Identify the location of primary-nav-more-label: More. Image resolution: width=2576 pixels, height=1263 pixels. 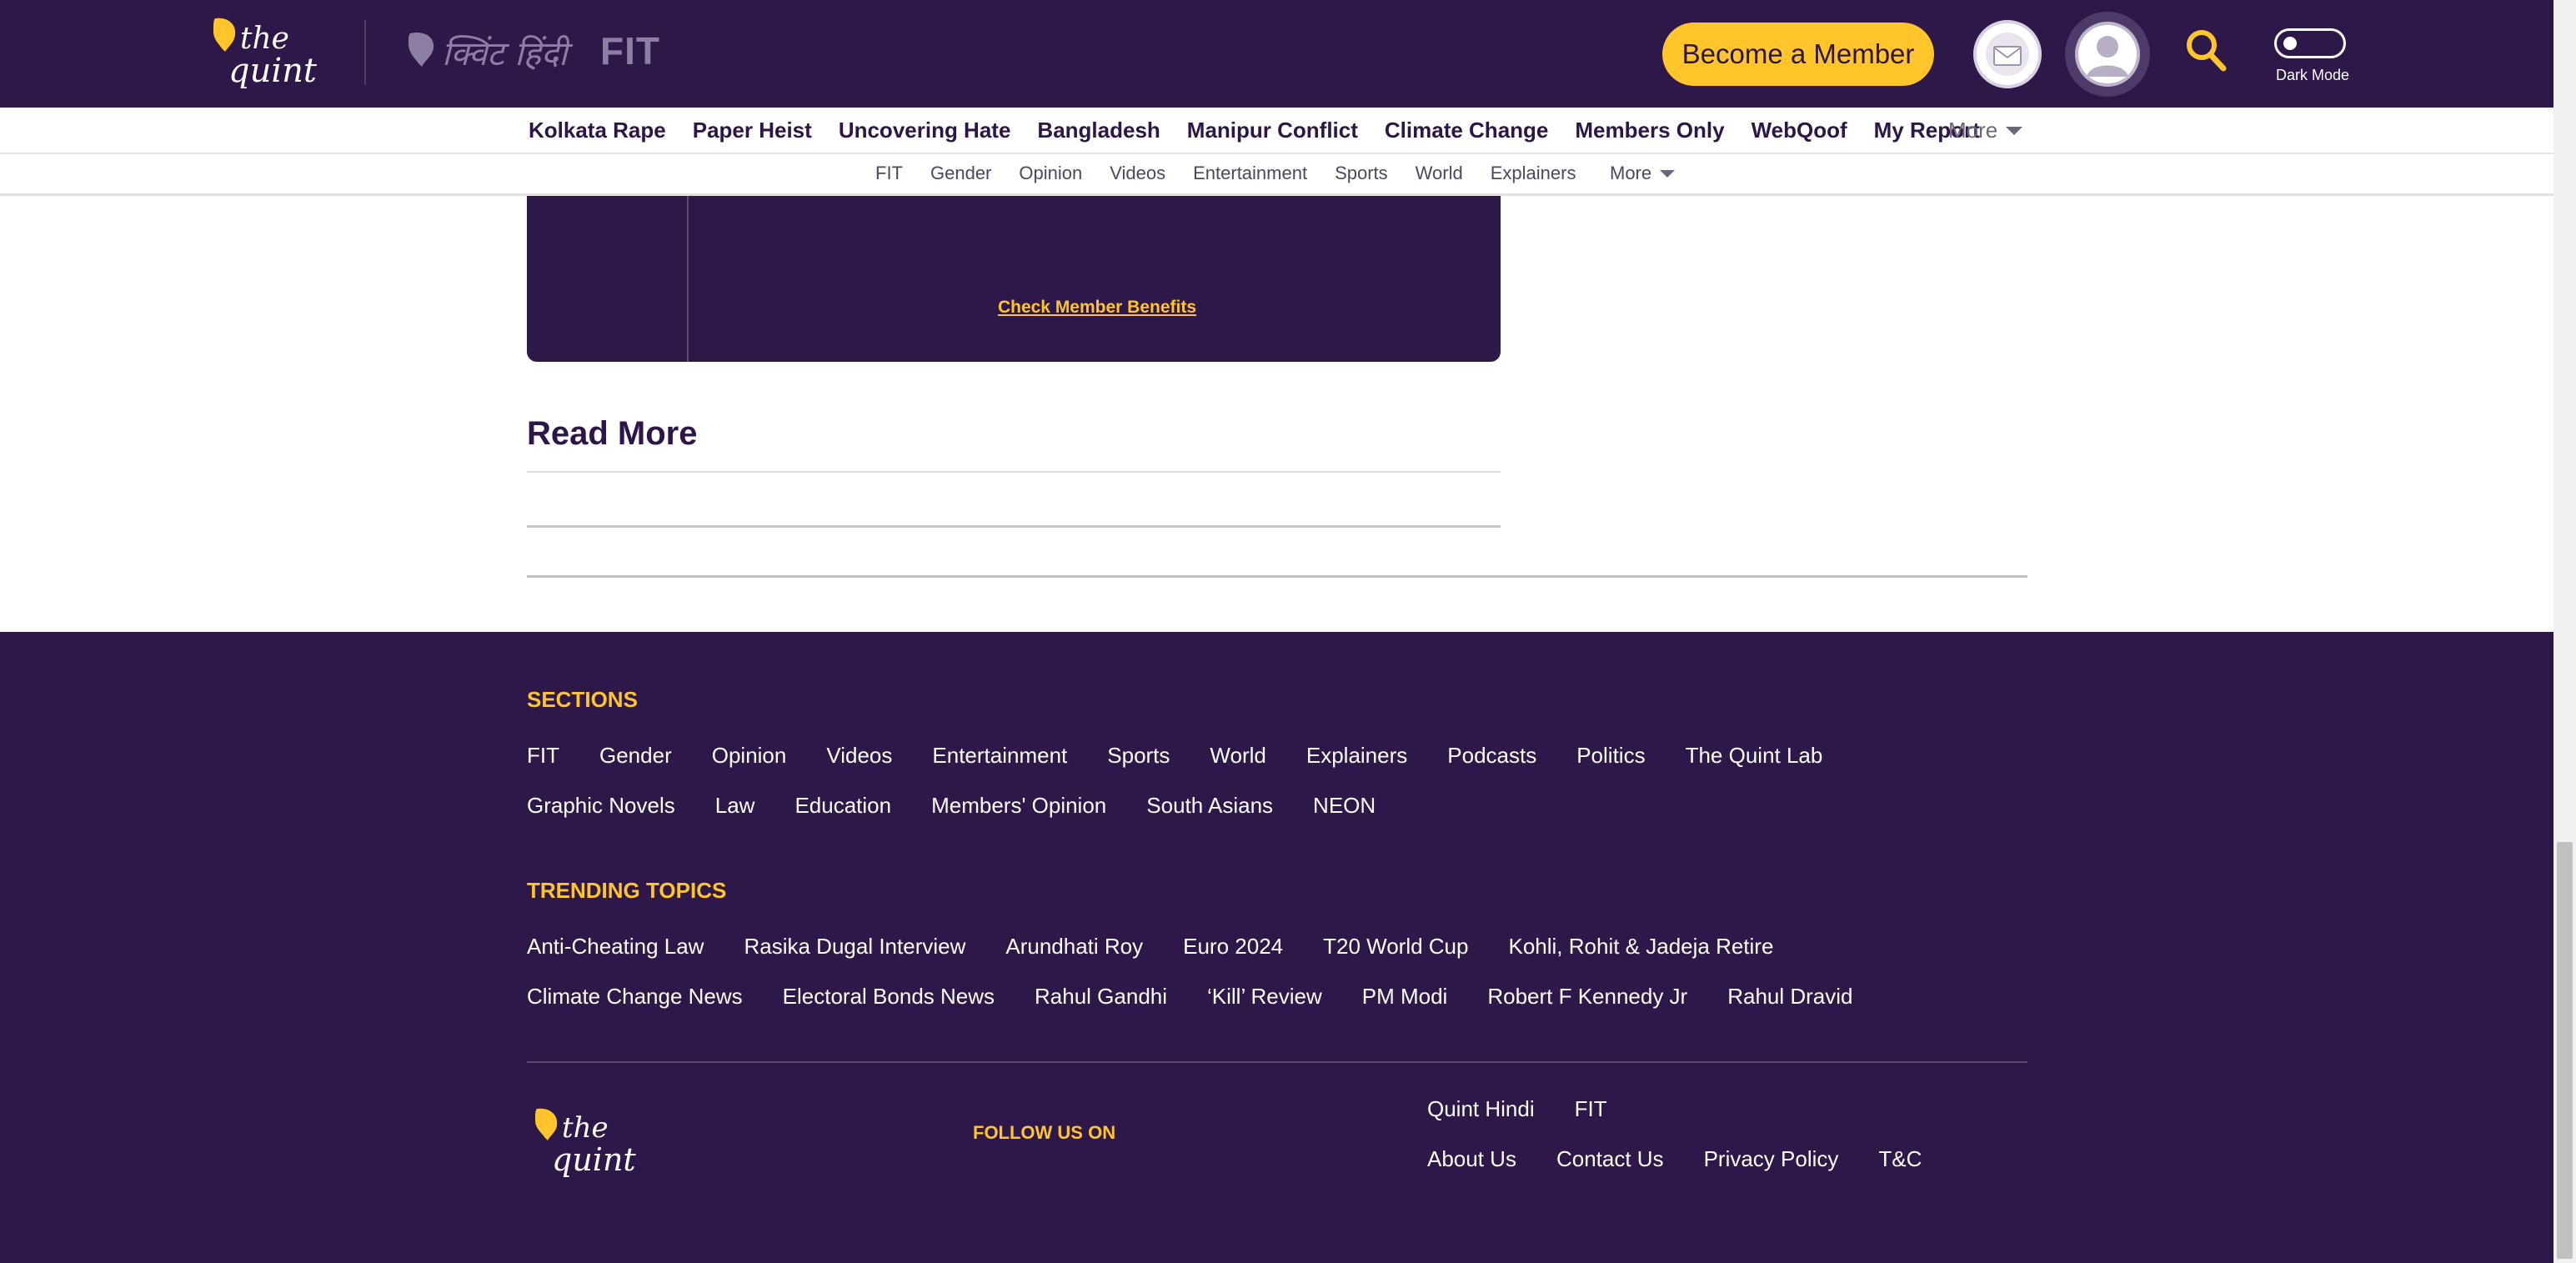
(1973, 130).